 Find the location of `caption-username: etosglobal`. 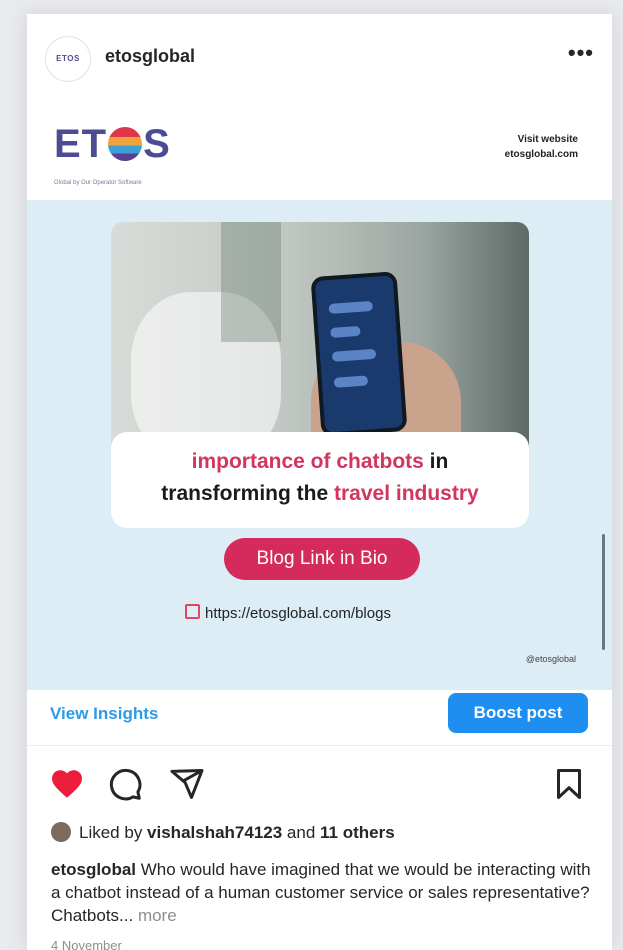

caption-username: etosglobal is located at coordinates (93, 869).